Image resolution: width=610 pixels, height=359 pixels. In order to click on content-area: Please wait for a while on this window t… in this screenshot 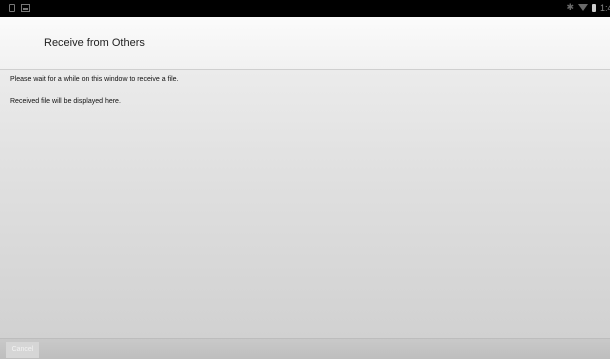, I will do `click(94, 90)`.